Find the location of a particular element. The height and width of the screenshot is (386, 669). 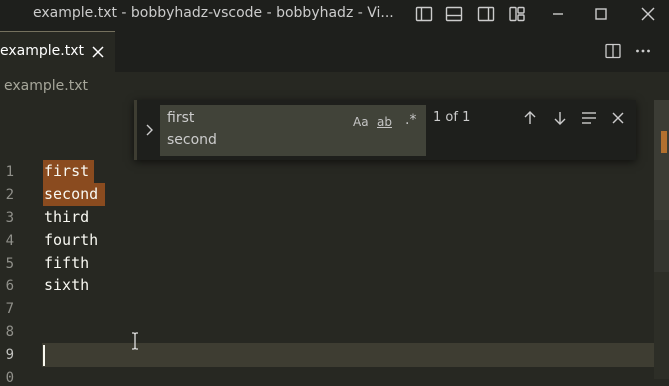

toggle-replace-button is located at coordinates (146, 130).